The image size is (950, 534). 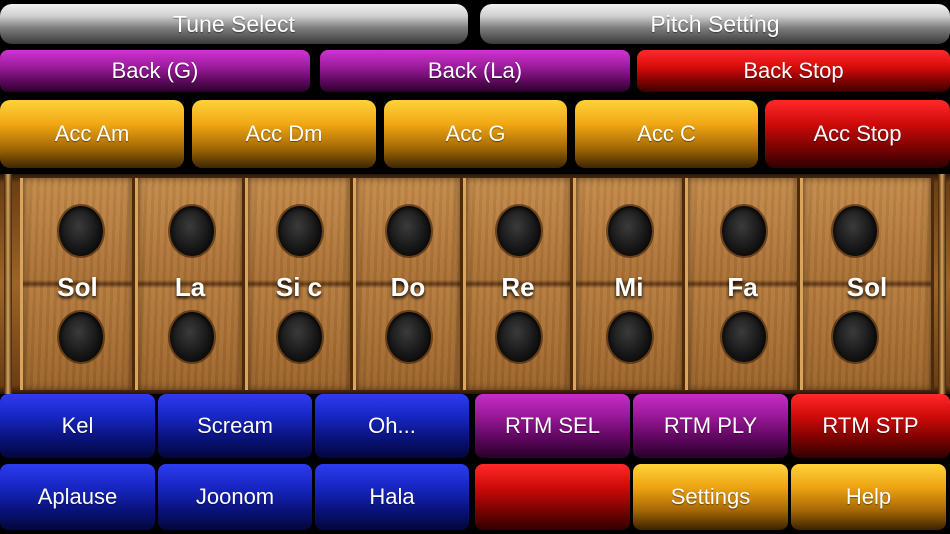 I want to click on acc-c-button: Acc C, so click(x=666, y=134).